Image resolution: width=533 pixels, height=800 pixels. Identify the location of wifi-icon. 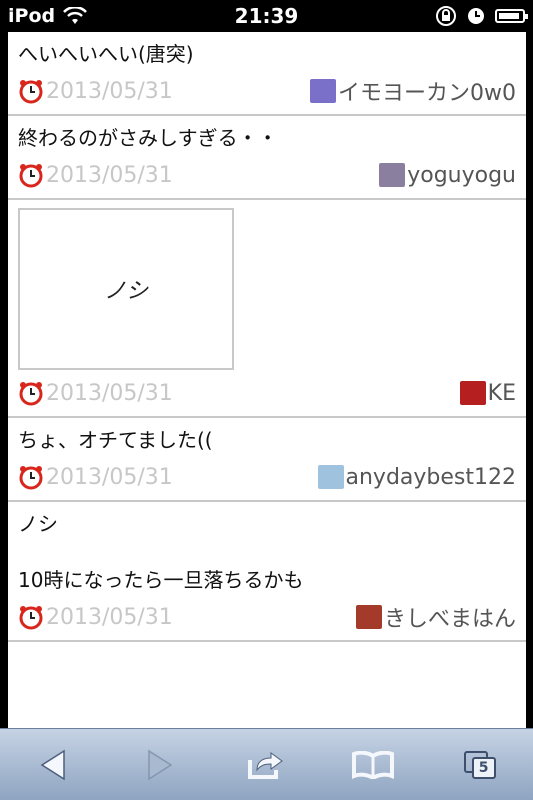
(75, 15).